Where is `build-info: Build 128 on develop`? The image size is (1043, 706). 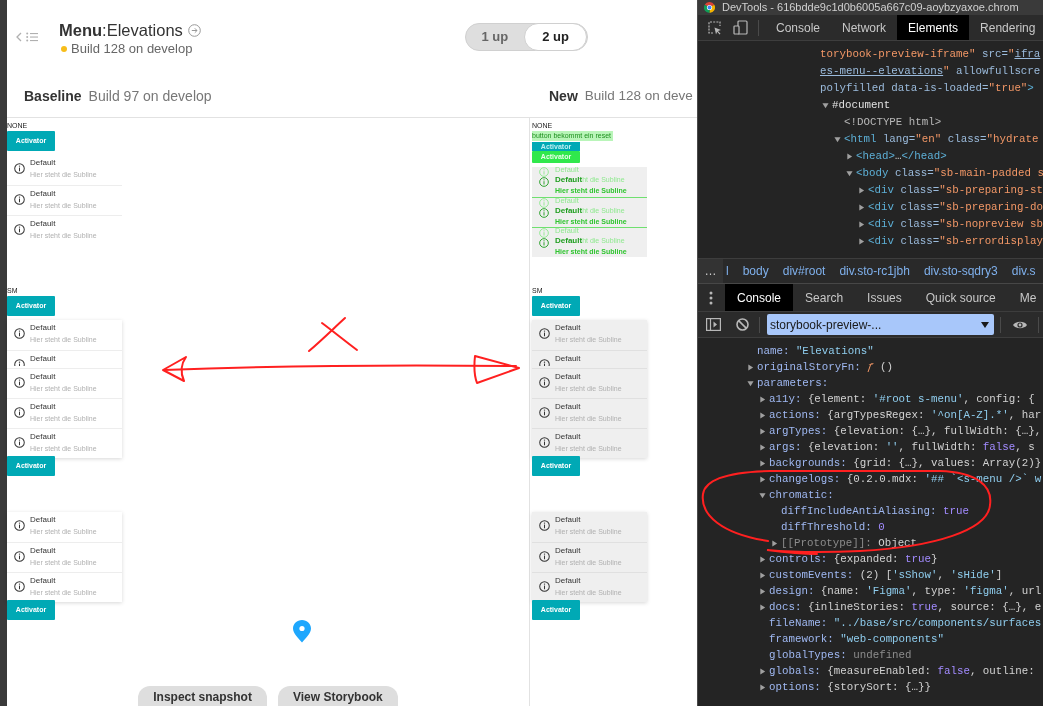 build-info: Build 128 on develop is located at coordinates (132, 49).